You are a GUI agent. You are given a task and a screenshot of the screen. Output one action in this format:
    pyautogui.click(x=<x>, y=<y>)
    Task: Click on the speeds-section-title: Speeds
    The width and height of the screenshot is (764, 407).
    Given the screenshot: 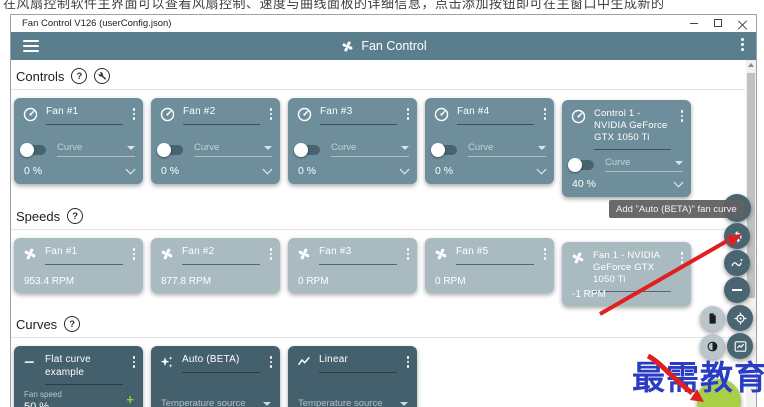 What is the action you would take?
    pyautogui.click(x=38, y=216)
    